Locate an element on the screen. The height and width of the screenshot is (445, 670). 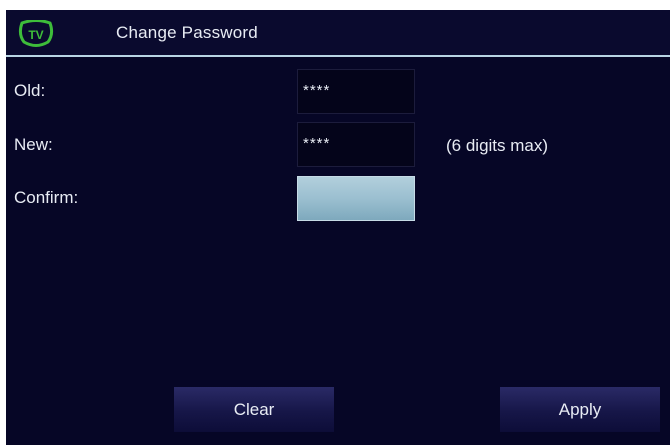
svg-text: TV is located at coordinates (35, 35).